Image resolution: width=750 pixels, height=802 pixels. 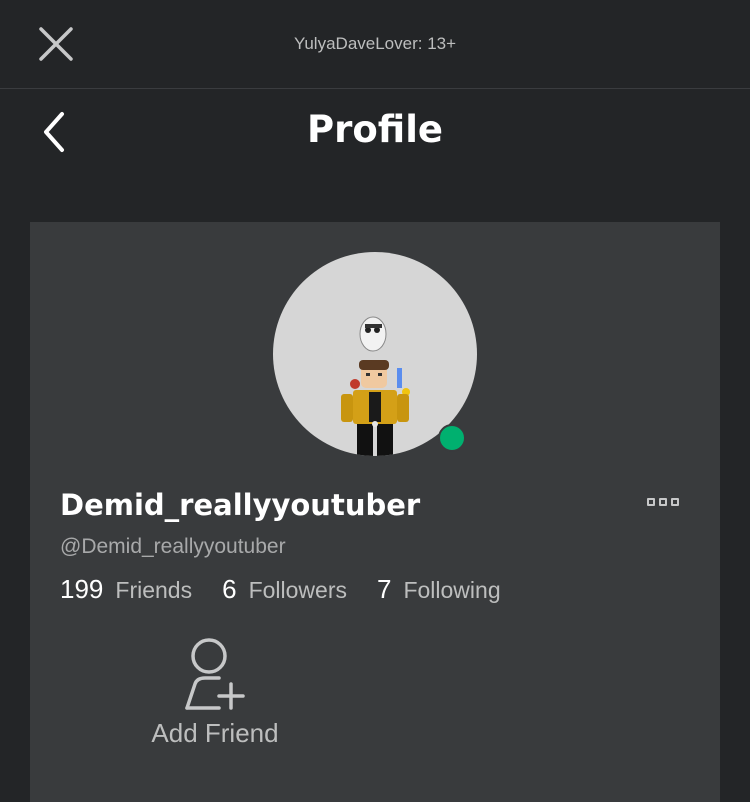 I want to click on stat-following: 7 Following, so click(x=439, y=589).